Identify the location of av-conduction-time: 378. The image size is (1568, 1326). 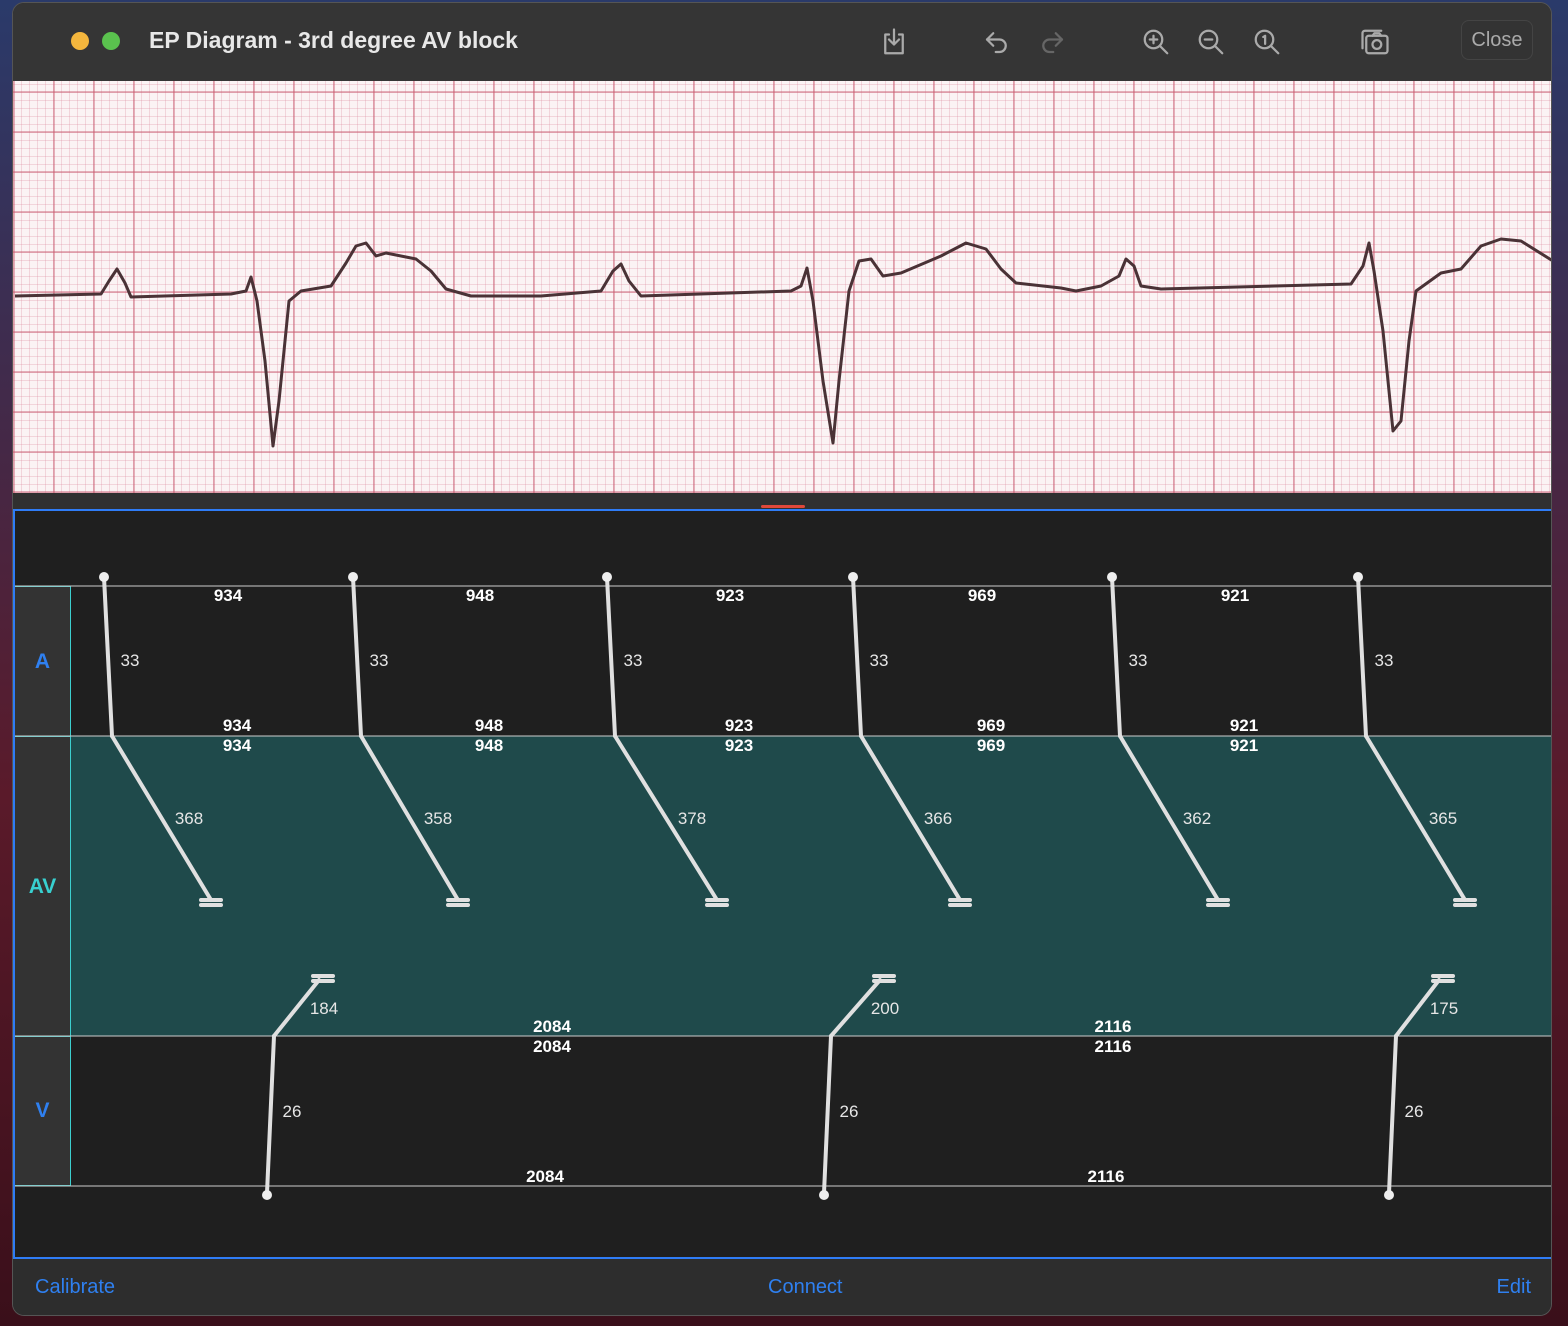
(692, 818).